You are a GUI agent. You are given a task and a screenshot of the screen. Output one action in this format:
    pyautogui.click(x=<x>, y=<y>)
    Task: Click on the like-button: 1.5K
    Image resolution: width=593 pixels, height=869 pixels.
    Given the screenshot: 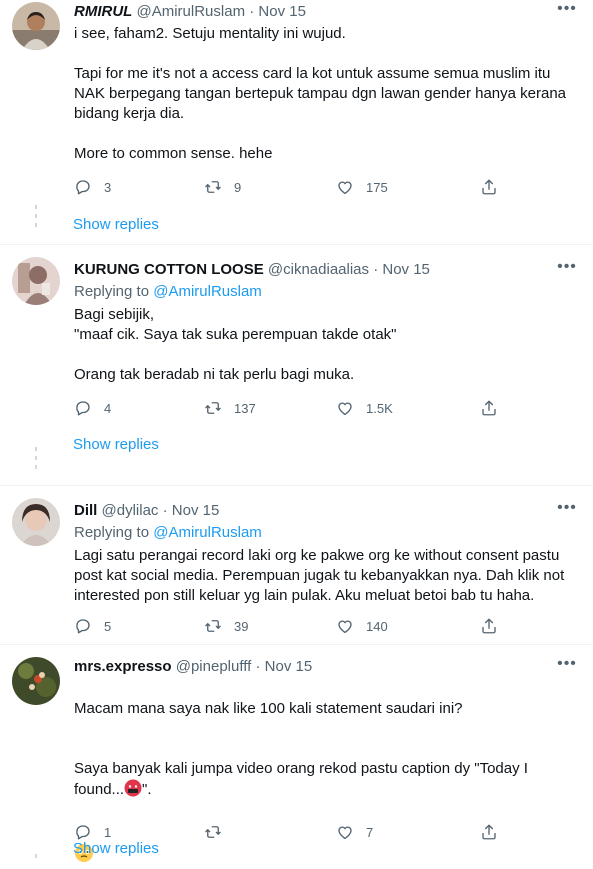 What is the action you would take?
    pyautogui.click(x=364, y=408)
    